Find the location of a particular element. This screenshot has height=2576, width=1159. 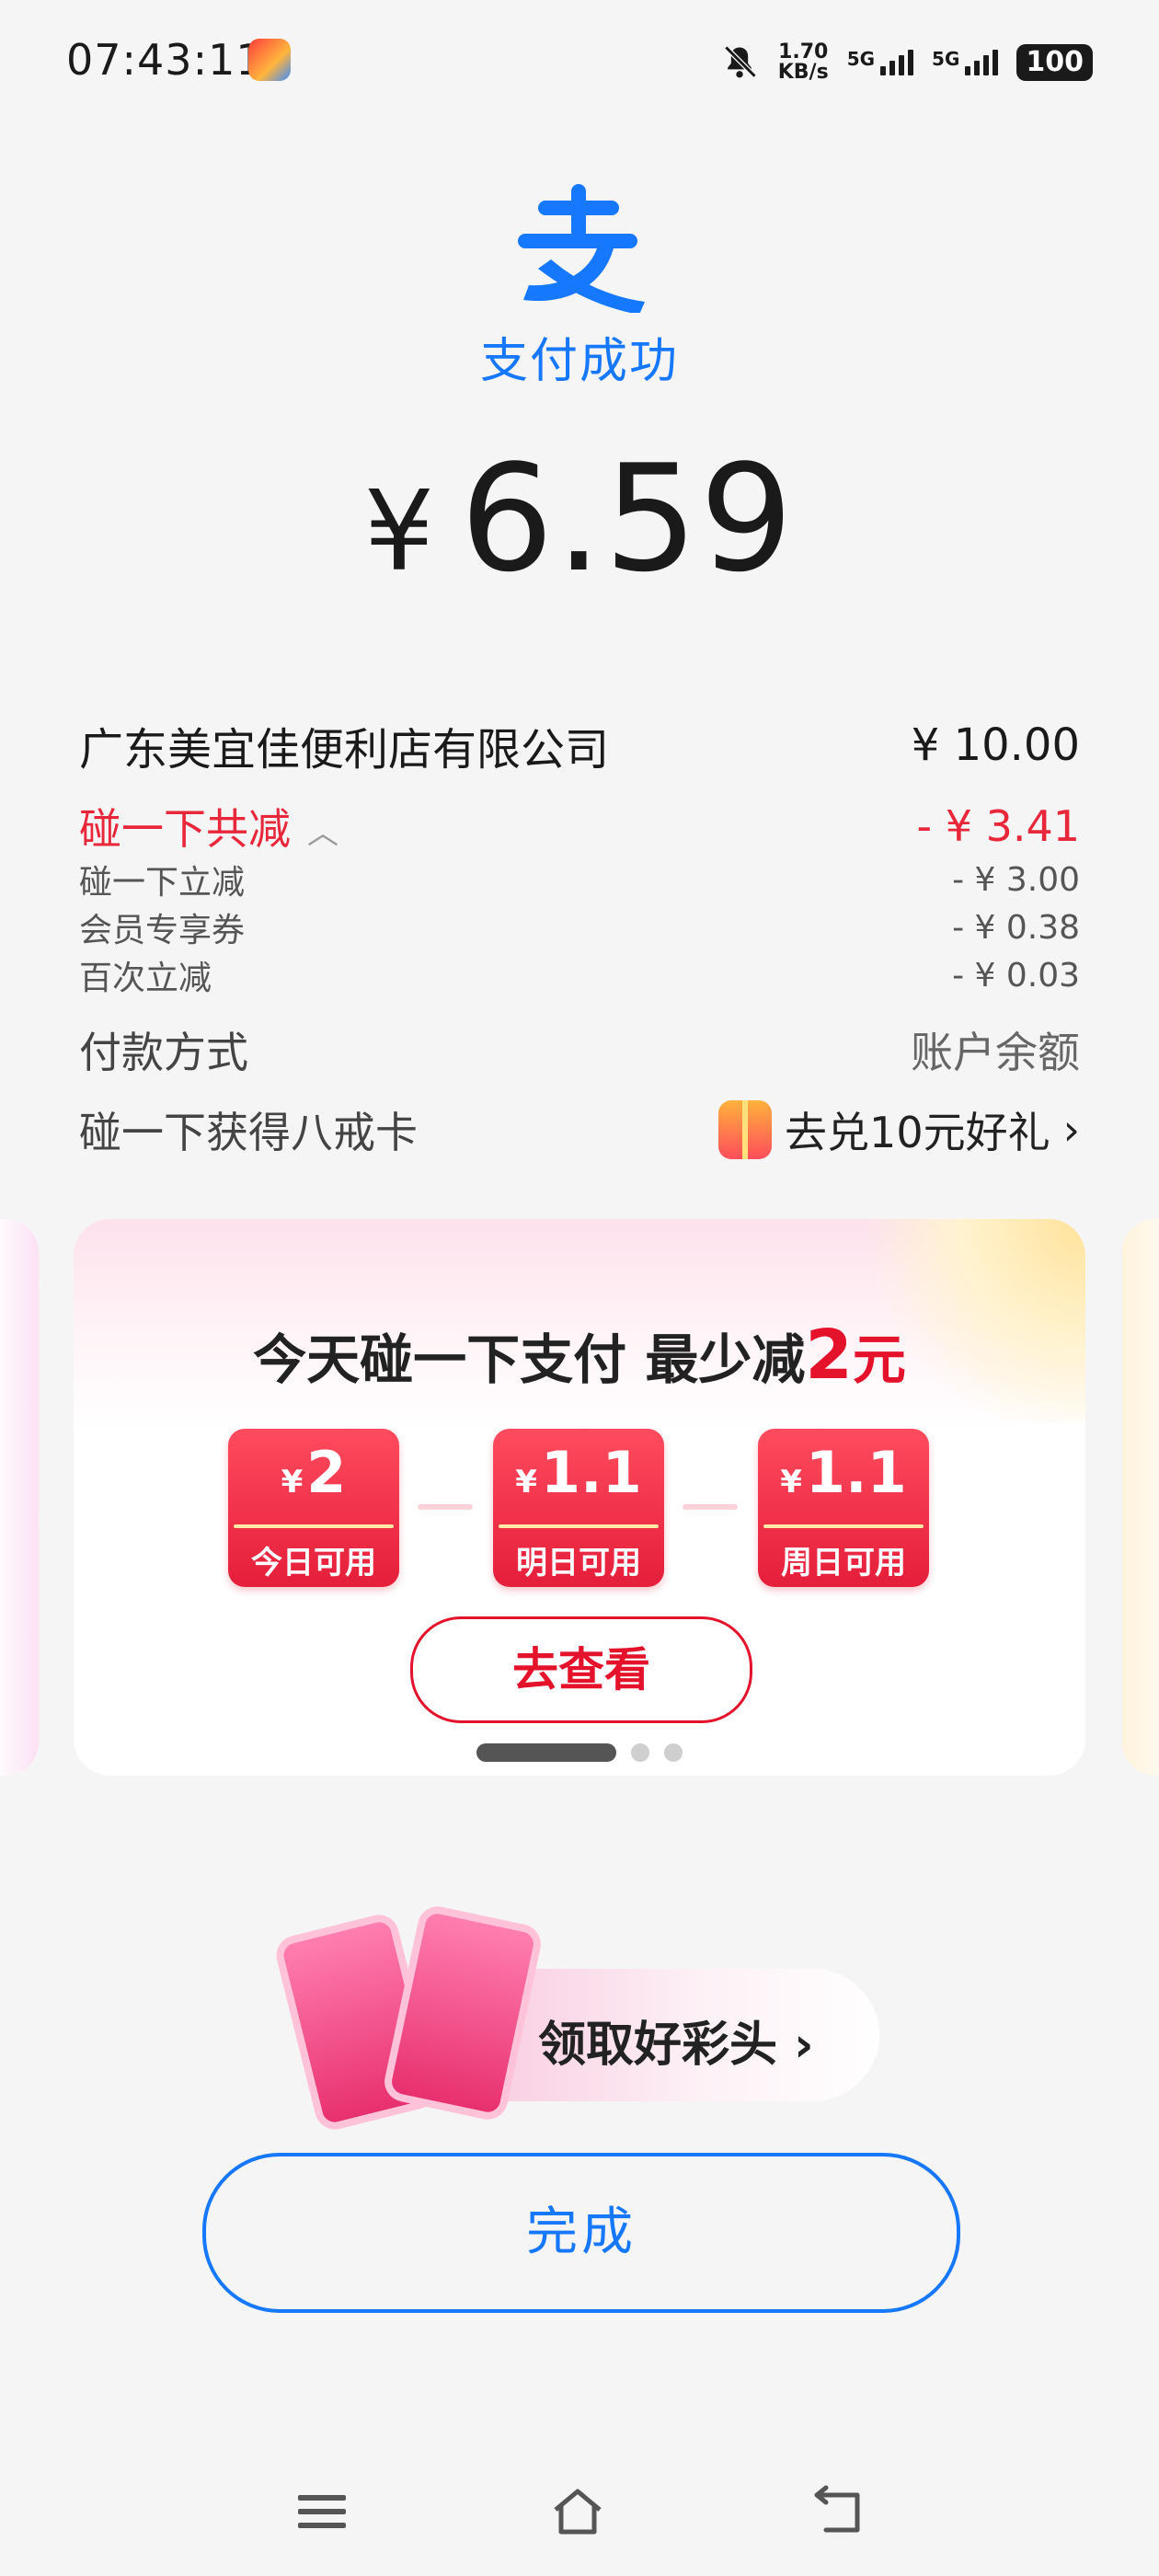

card-reward-row: 碰一下获得八戒卡 去兑10元好礼 › is located at coordinates (579, 1129).